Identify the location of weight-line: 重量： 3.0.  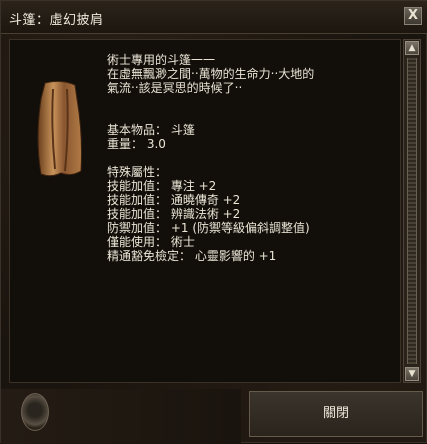
(136, 144).